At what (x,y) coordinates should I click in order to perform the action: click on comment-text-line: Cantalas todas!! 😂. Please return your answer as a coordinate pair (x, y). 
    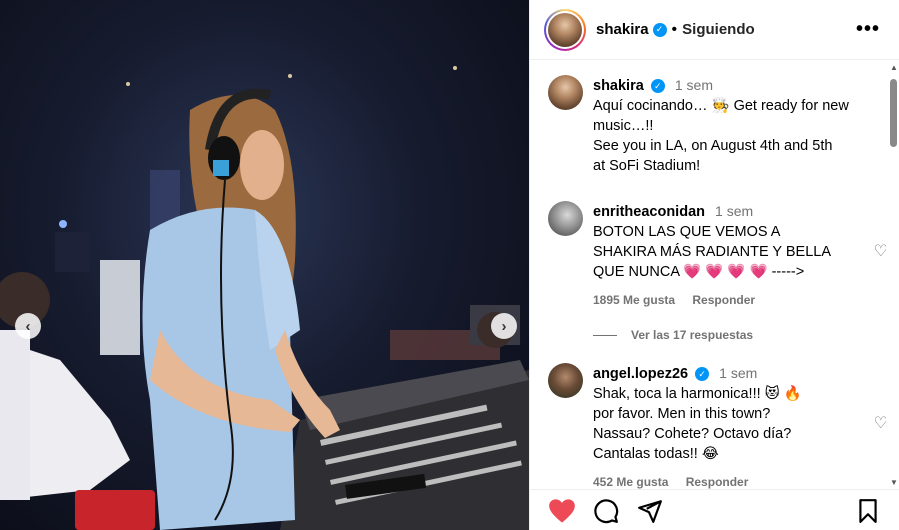
    Looking at the image, I should click on (656, 454).